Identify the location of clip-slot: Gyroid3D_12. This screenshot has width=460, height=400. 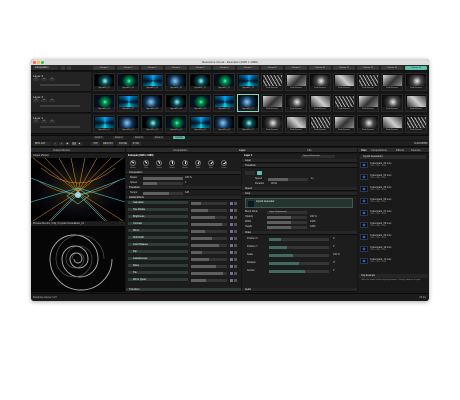
(224, 82).